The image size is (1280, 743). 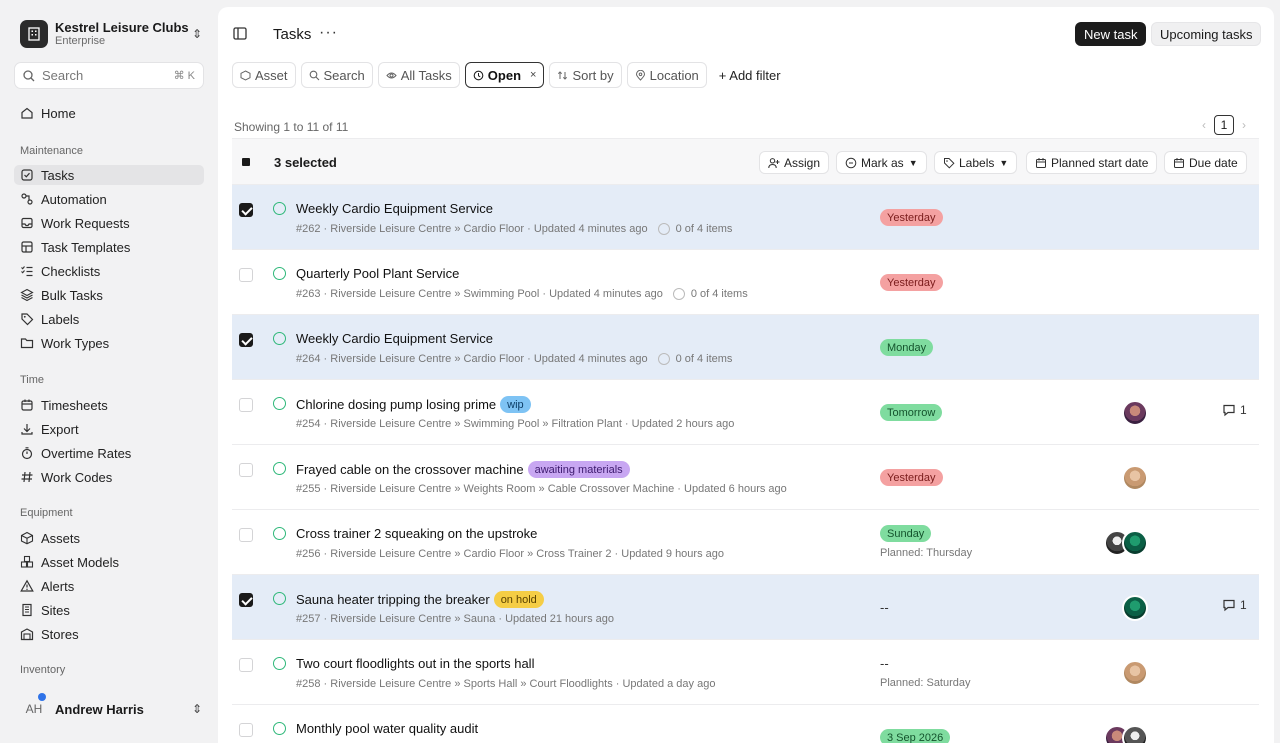 What do you see at coordinates (1206, 34) in the screenshot?
I see `upcoming-tasks-button: Upcoming tasks` at bounding box center [1206, 34].